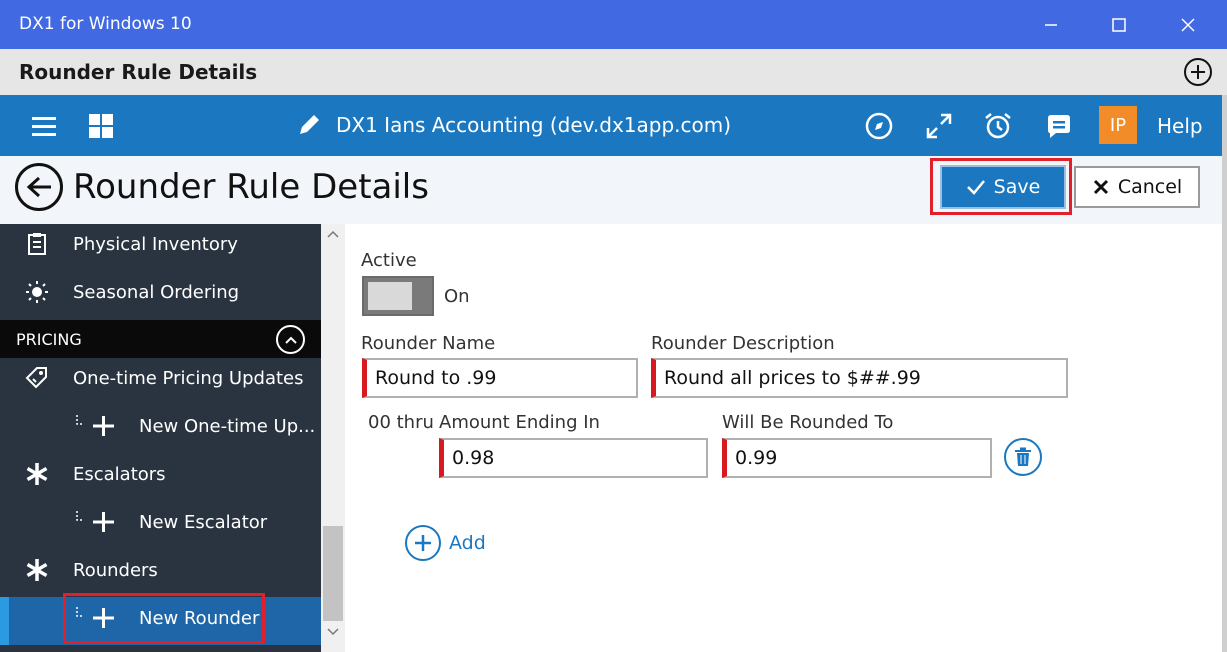 Image resolution: width=1227 pixels, height=652 pixels. Describe the element at coordinates (389, 260) in the screenshot. I see `active-label: Active` at that location.